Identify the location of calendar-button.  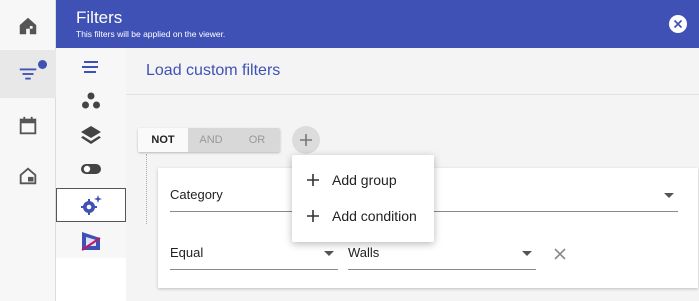
(28, 126).